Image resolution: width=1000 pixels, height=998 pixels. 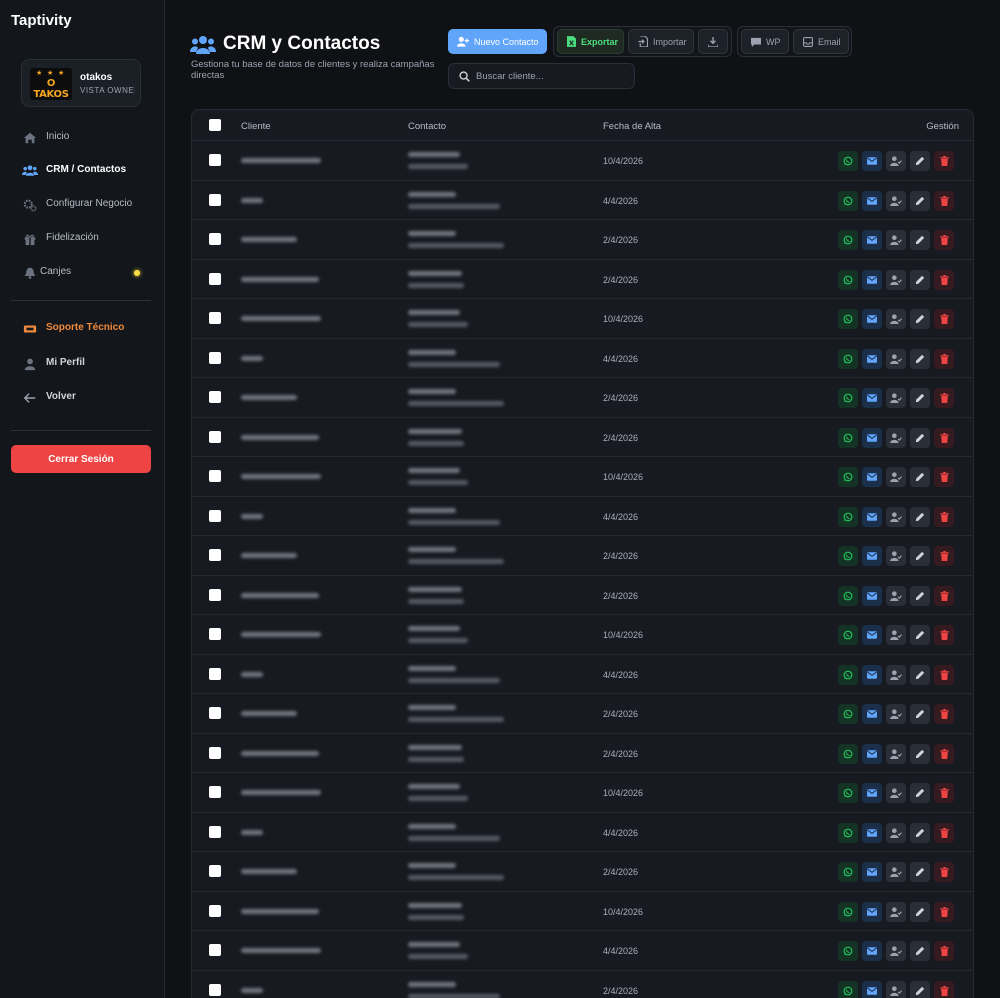 I want to click on import-button: Importar, so click(x=661, y=41).